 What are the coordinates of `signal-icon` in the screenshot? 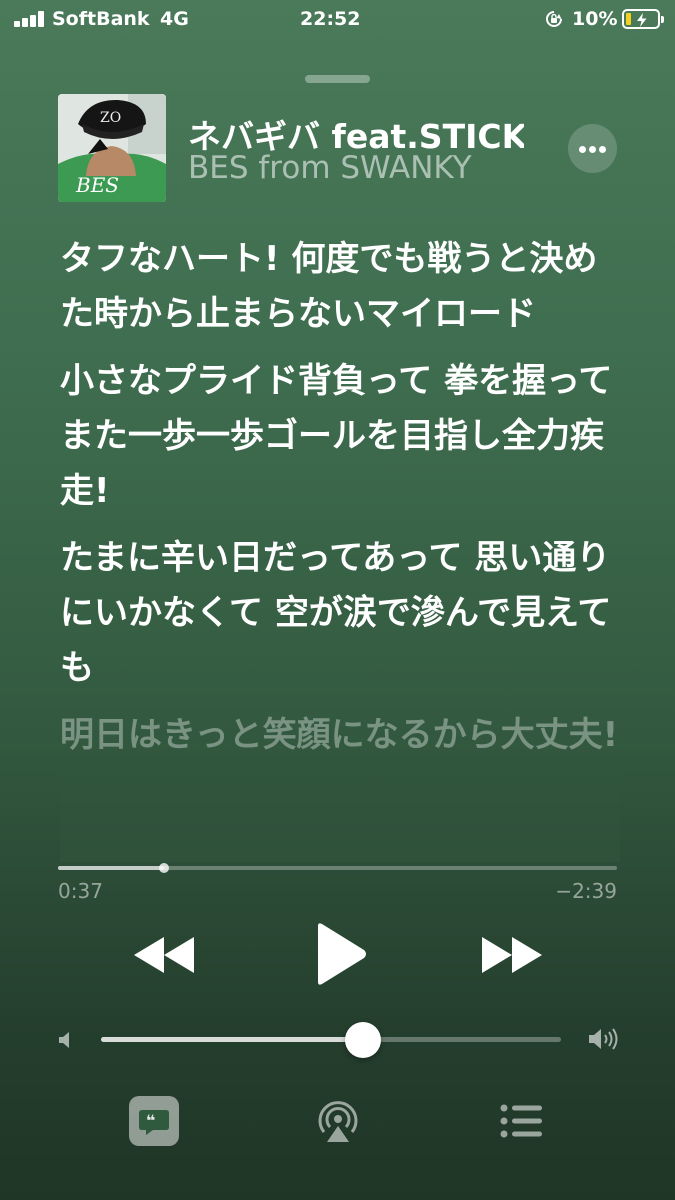 It's located at (31, 19).